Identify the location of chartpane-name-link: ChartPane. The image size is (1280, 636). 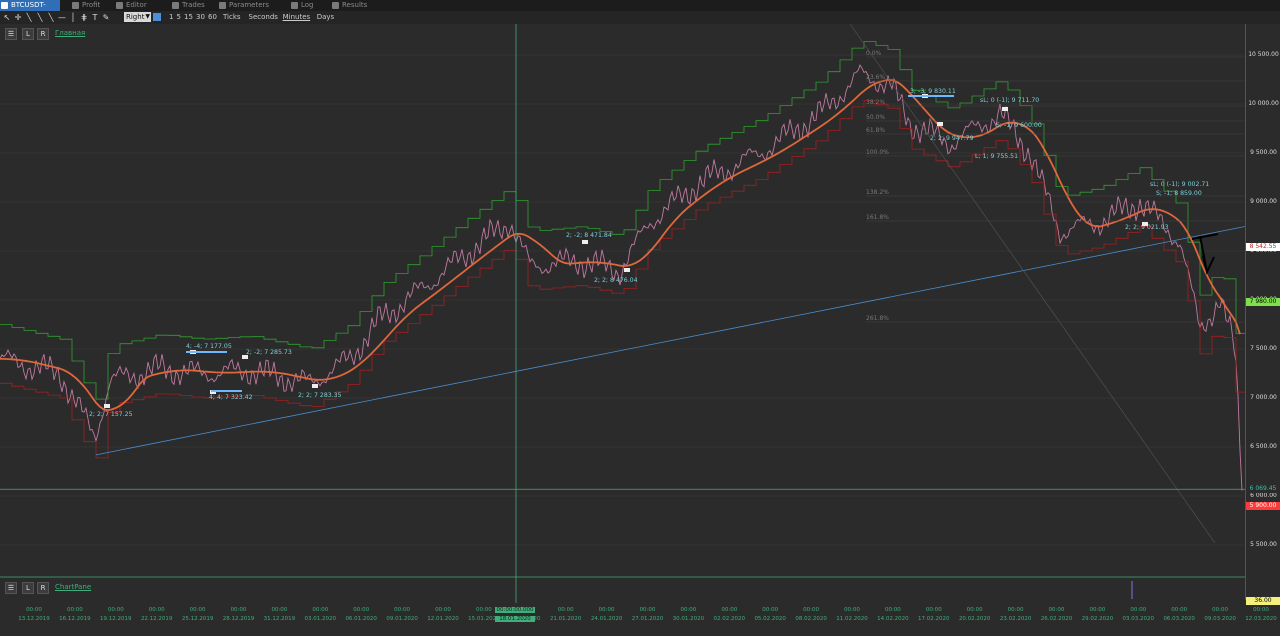
(73, 587).